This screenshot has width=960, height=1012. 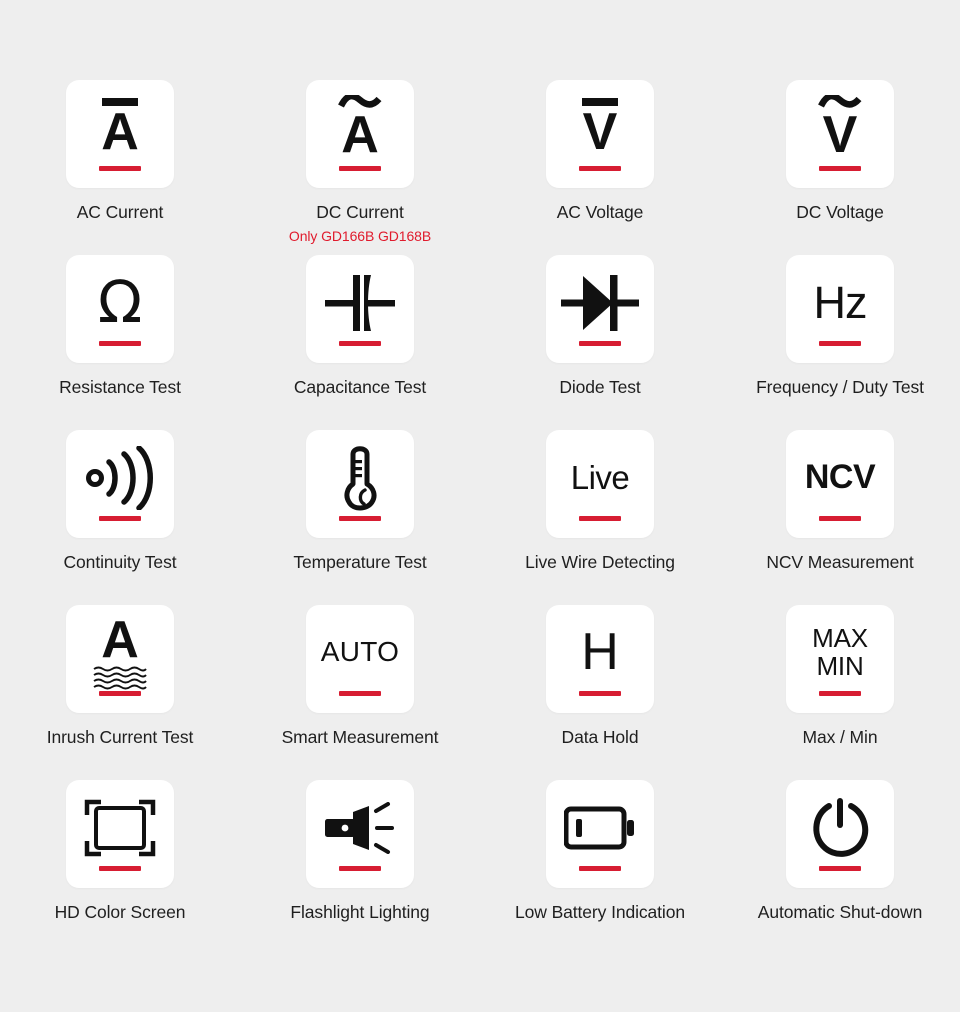 I want to click on feature-item-live-wire-detecting: Live Live Wire Detecting, so click(x=600, y=517).